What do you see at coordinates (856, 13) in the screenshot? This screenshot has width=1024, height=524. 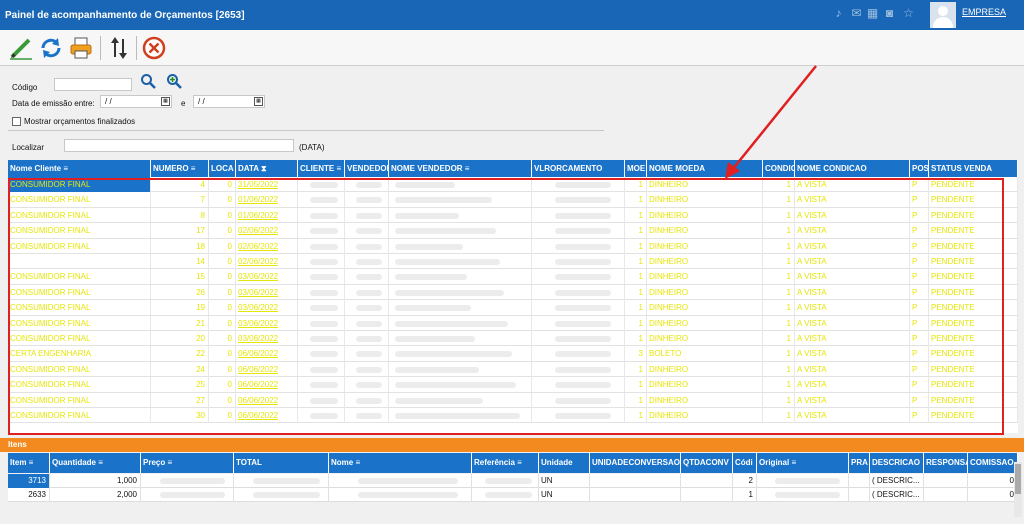 I see `chat-icon: ✉` at bounding box center [856, 13].